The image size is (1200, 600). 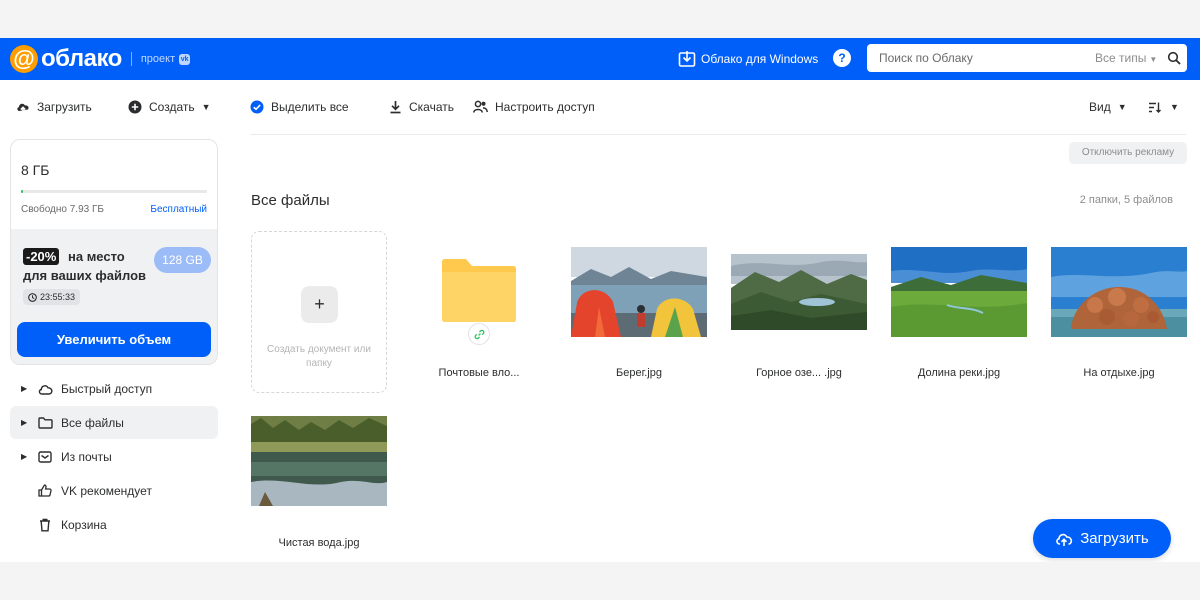 What do you see at coordinates (92, 422) in the screenshot?
I see `sidebar-item-label: Все файлы` at bounding box center [92, 422].